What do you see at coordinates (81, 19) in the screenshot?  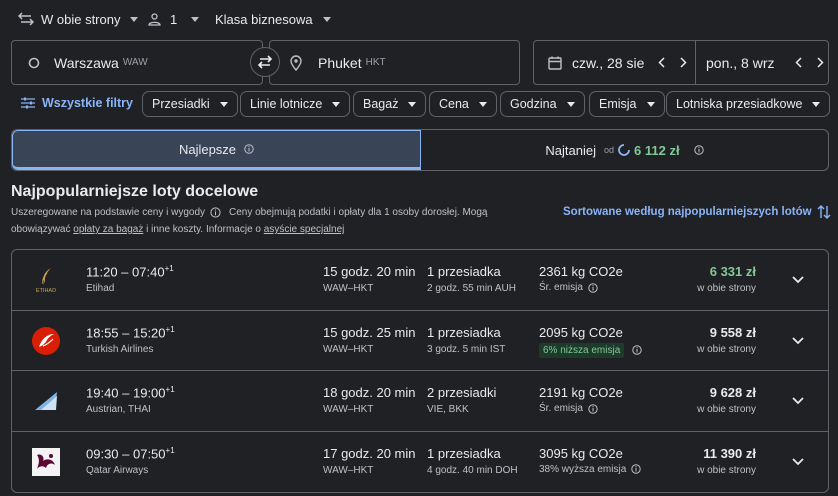 I see `trip-type-label: W obie strony` at bounding box center [81, 19].